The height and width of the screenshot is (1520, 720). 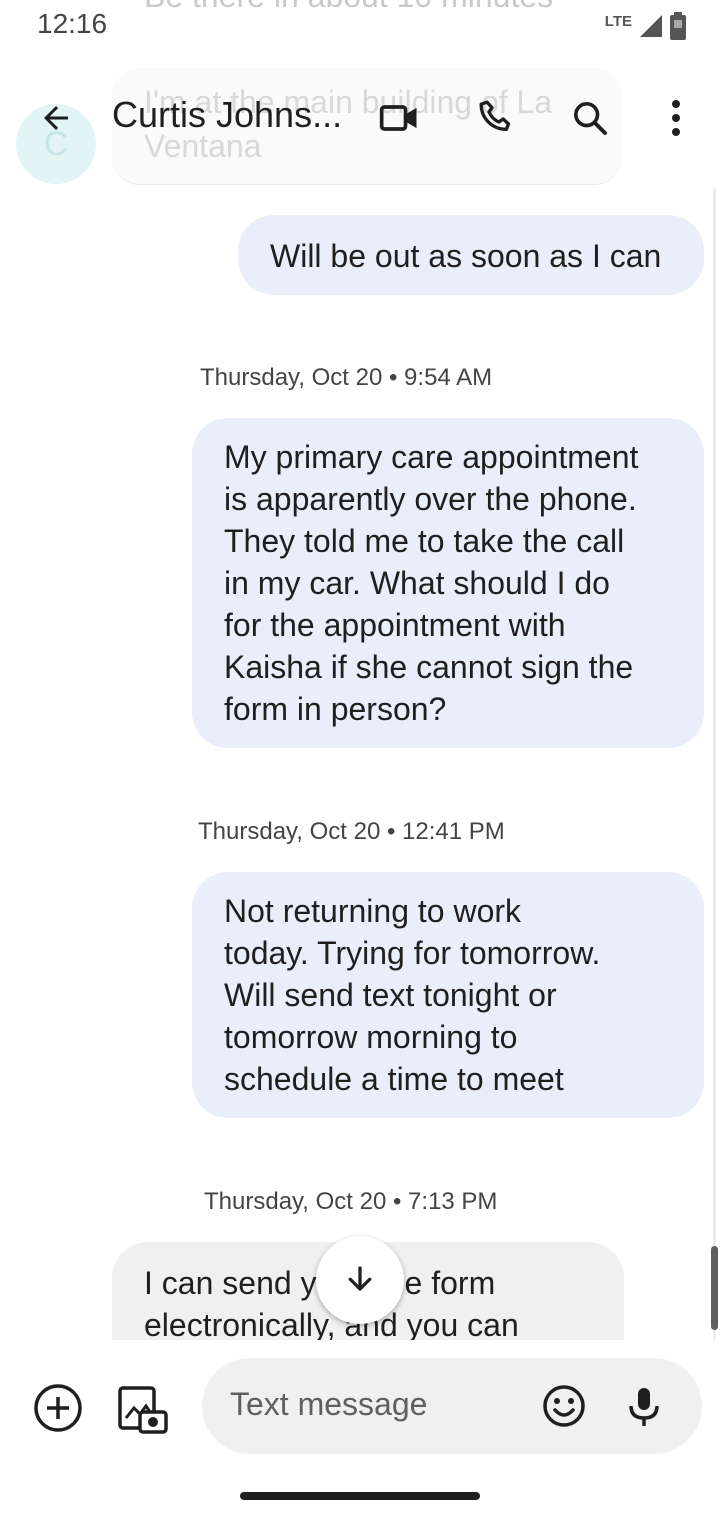 I want to click on phone-icon, so click(x=495, y=115).